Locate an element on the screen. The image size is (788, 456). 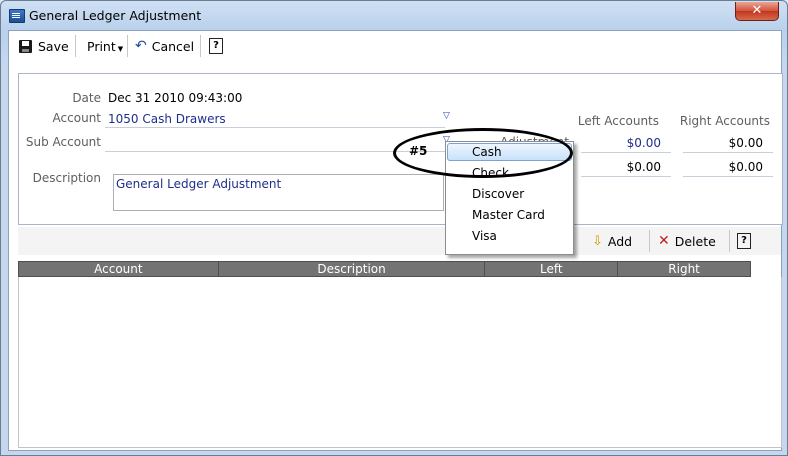
adjustment-left-value: $0.00 is located at coordinates (643, 143).